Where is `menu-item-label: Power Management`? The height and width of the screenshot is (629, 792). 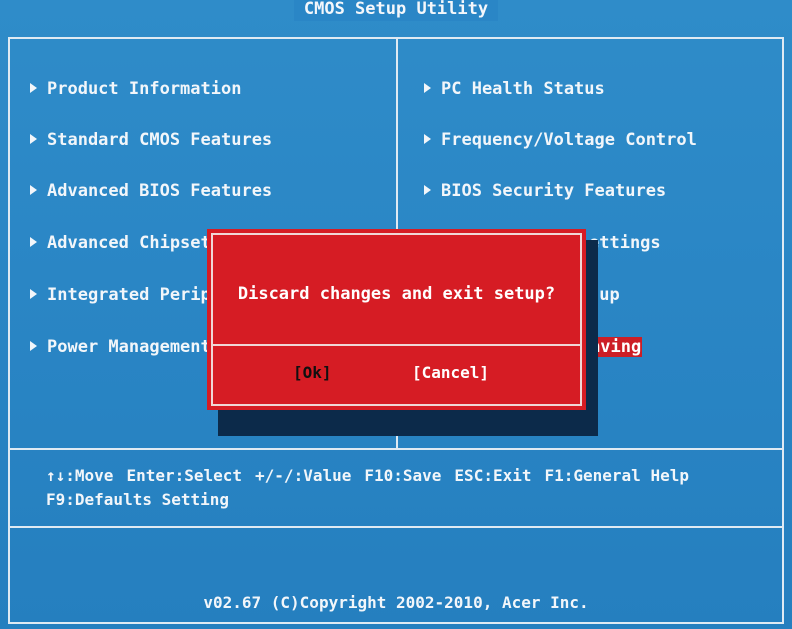
menu-item-label: Power Management is located at coordinates (129, 347).